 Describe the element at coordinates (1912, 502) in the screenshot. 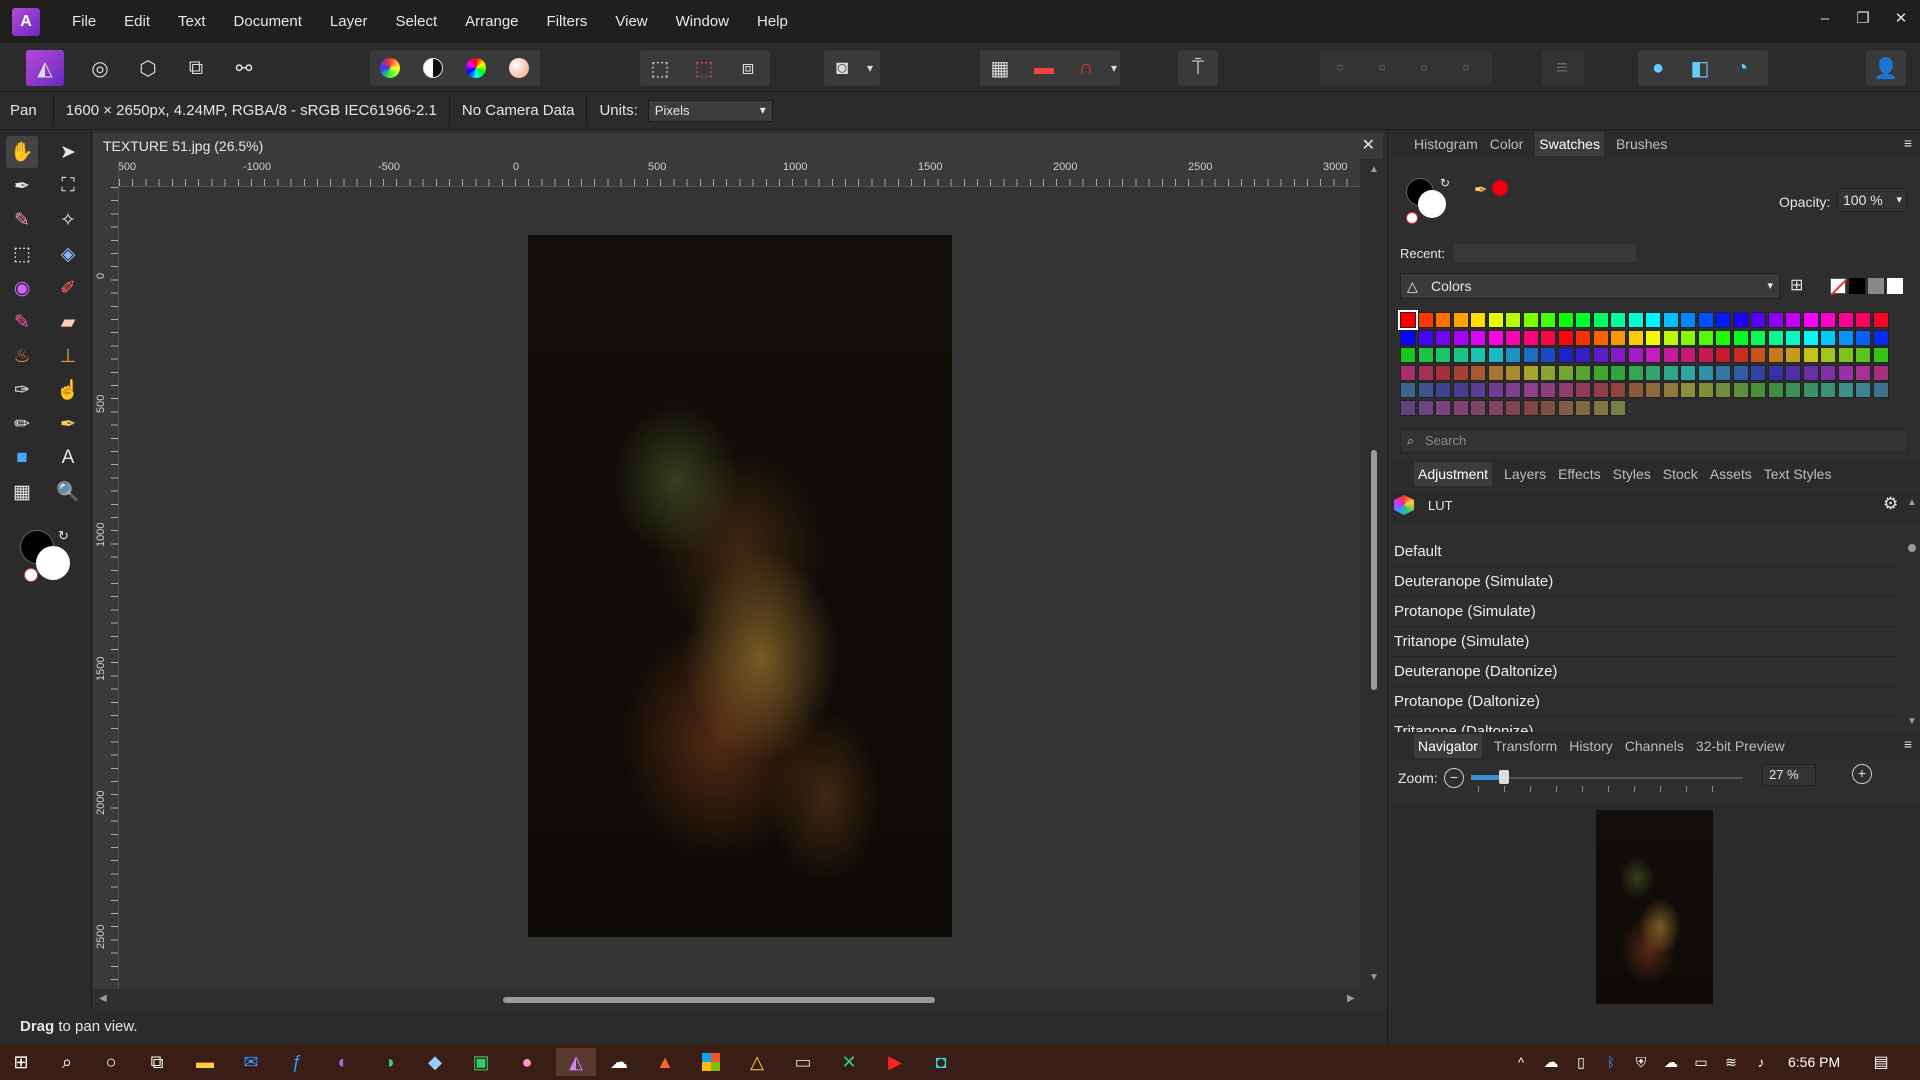

I see `lut-scroll-up-icon: ▲` at that location.